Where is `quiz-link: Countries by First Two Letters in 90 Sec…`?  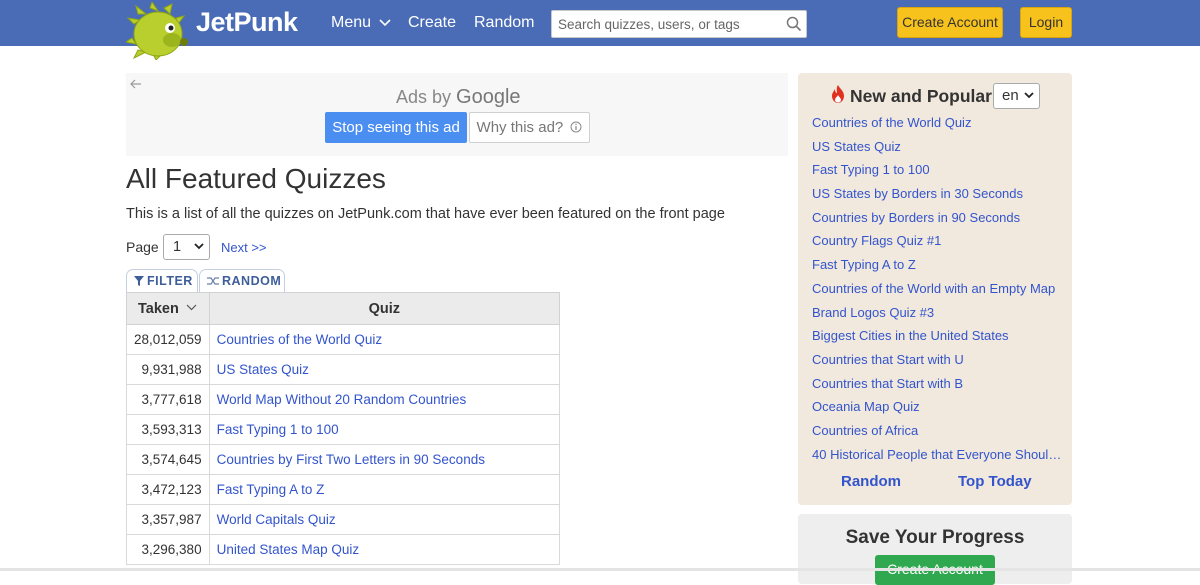 quiz-link: Countries by First Two Letters in 90 Sec… is located at coordinates (384, 459).